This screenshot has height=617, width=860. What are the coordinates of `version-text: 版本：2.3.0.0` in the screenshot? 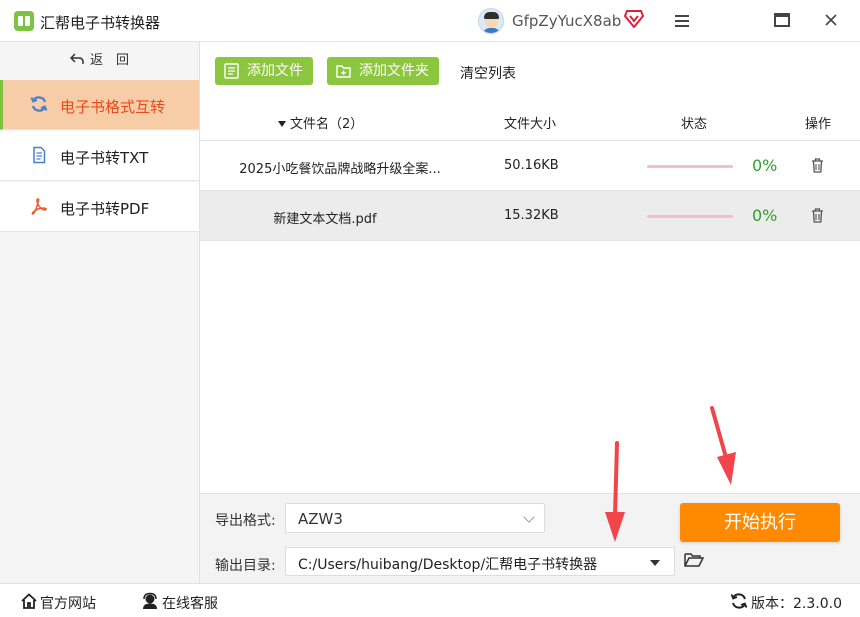 It's located at (796, 603).